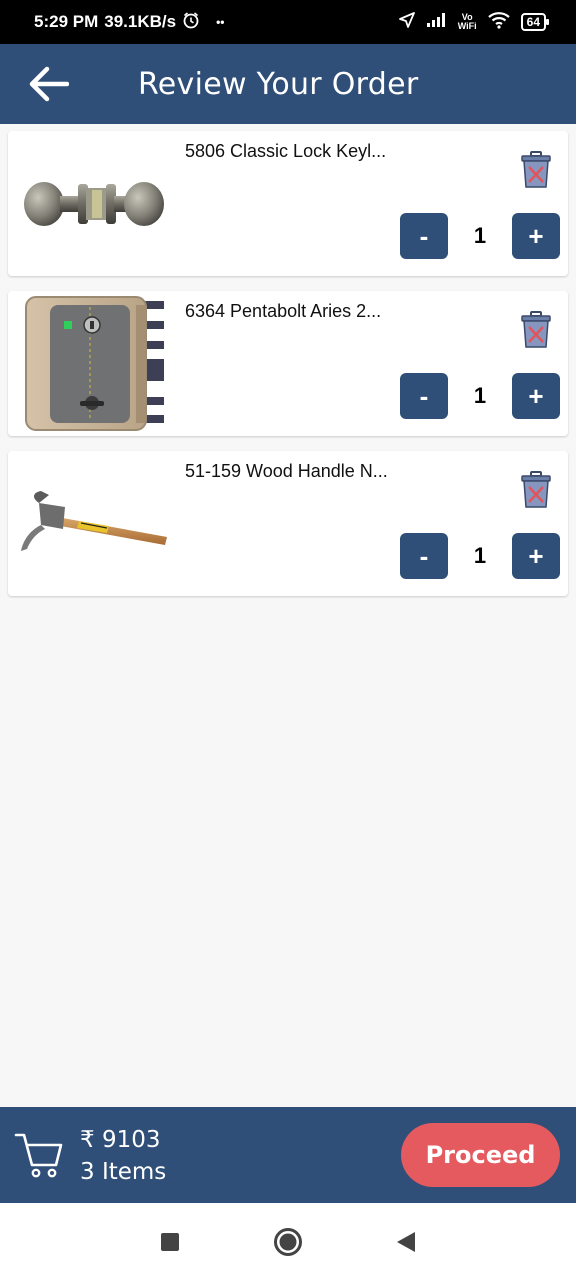 This screenshot has width=576, height=1280. I want to click on recents-button, so click(170, 1241).